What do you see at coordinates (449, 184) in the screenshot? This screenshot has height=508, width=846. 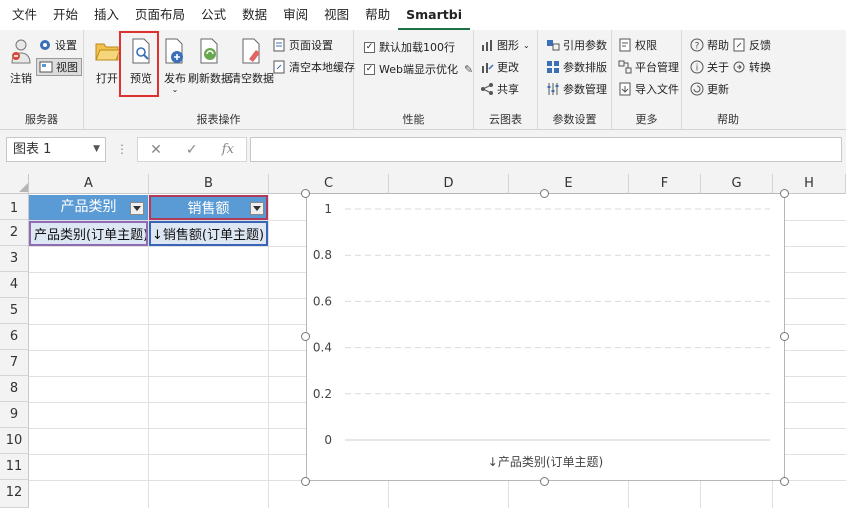 I see `col-header-d: D` at bounding box center [449, 184].